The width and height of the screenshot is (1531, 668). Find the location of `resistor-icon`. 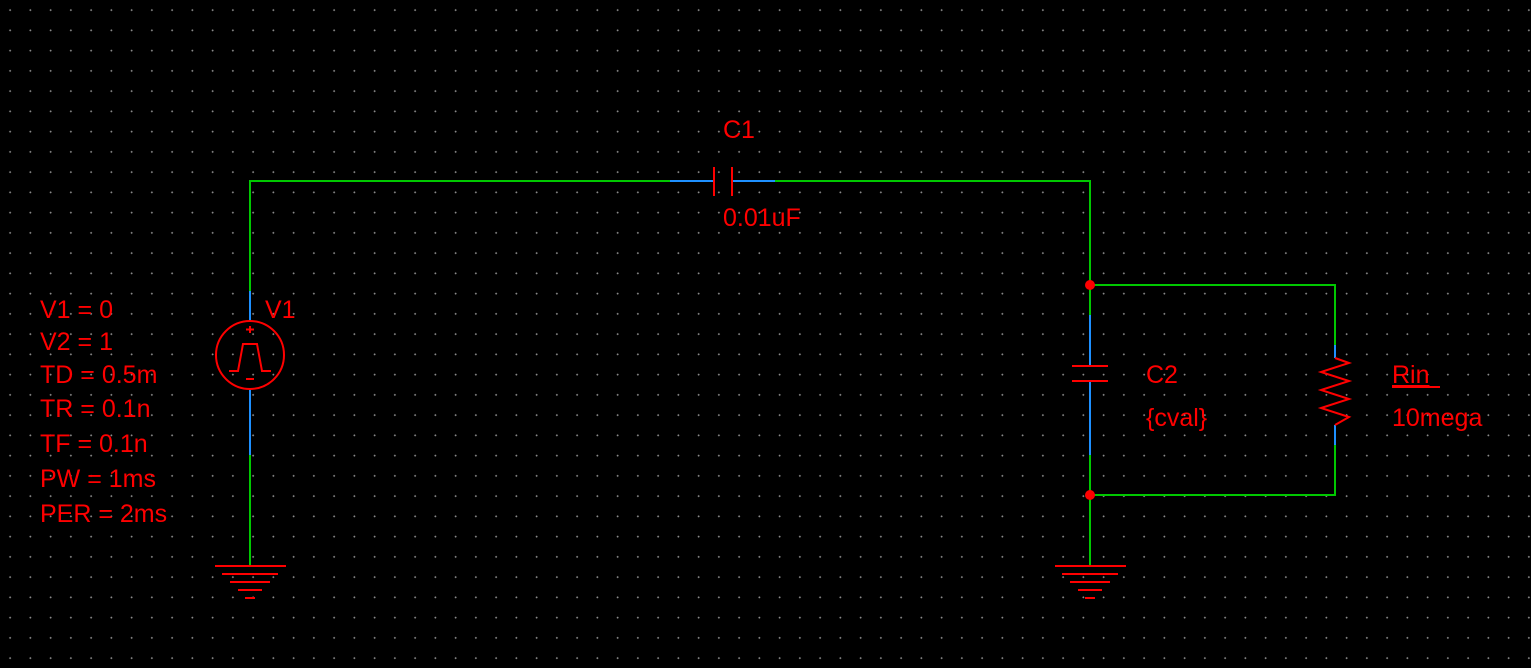

resistor-icon is located at coordinates (1335, 395).